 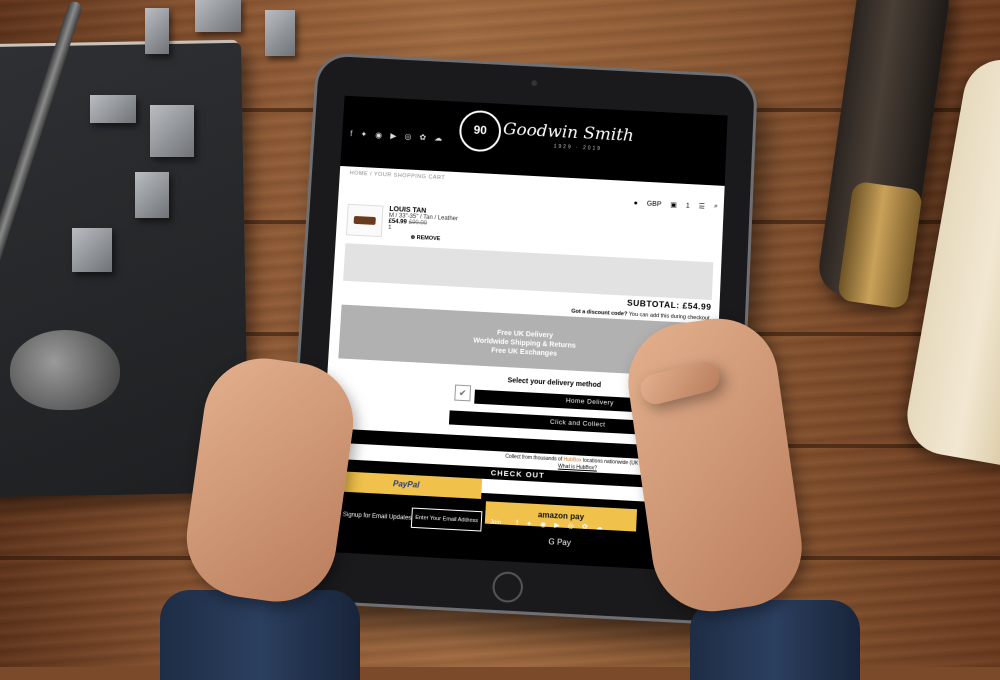 What do you see at coordinates (418, 223) in the screenshot?
I see `original-price: £90.00` at bounding box center [418, 223].